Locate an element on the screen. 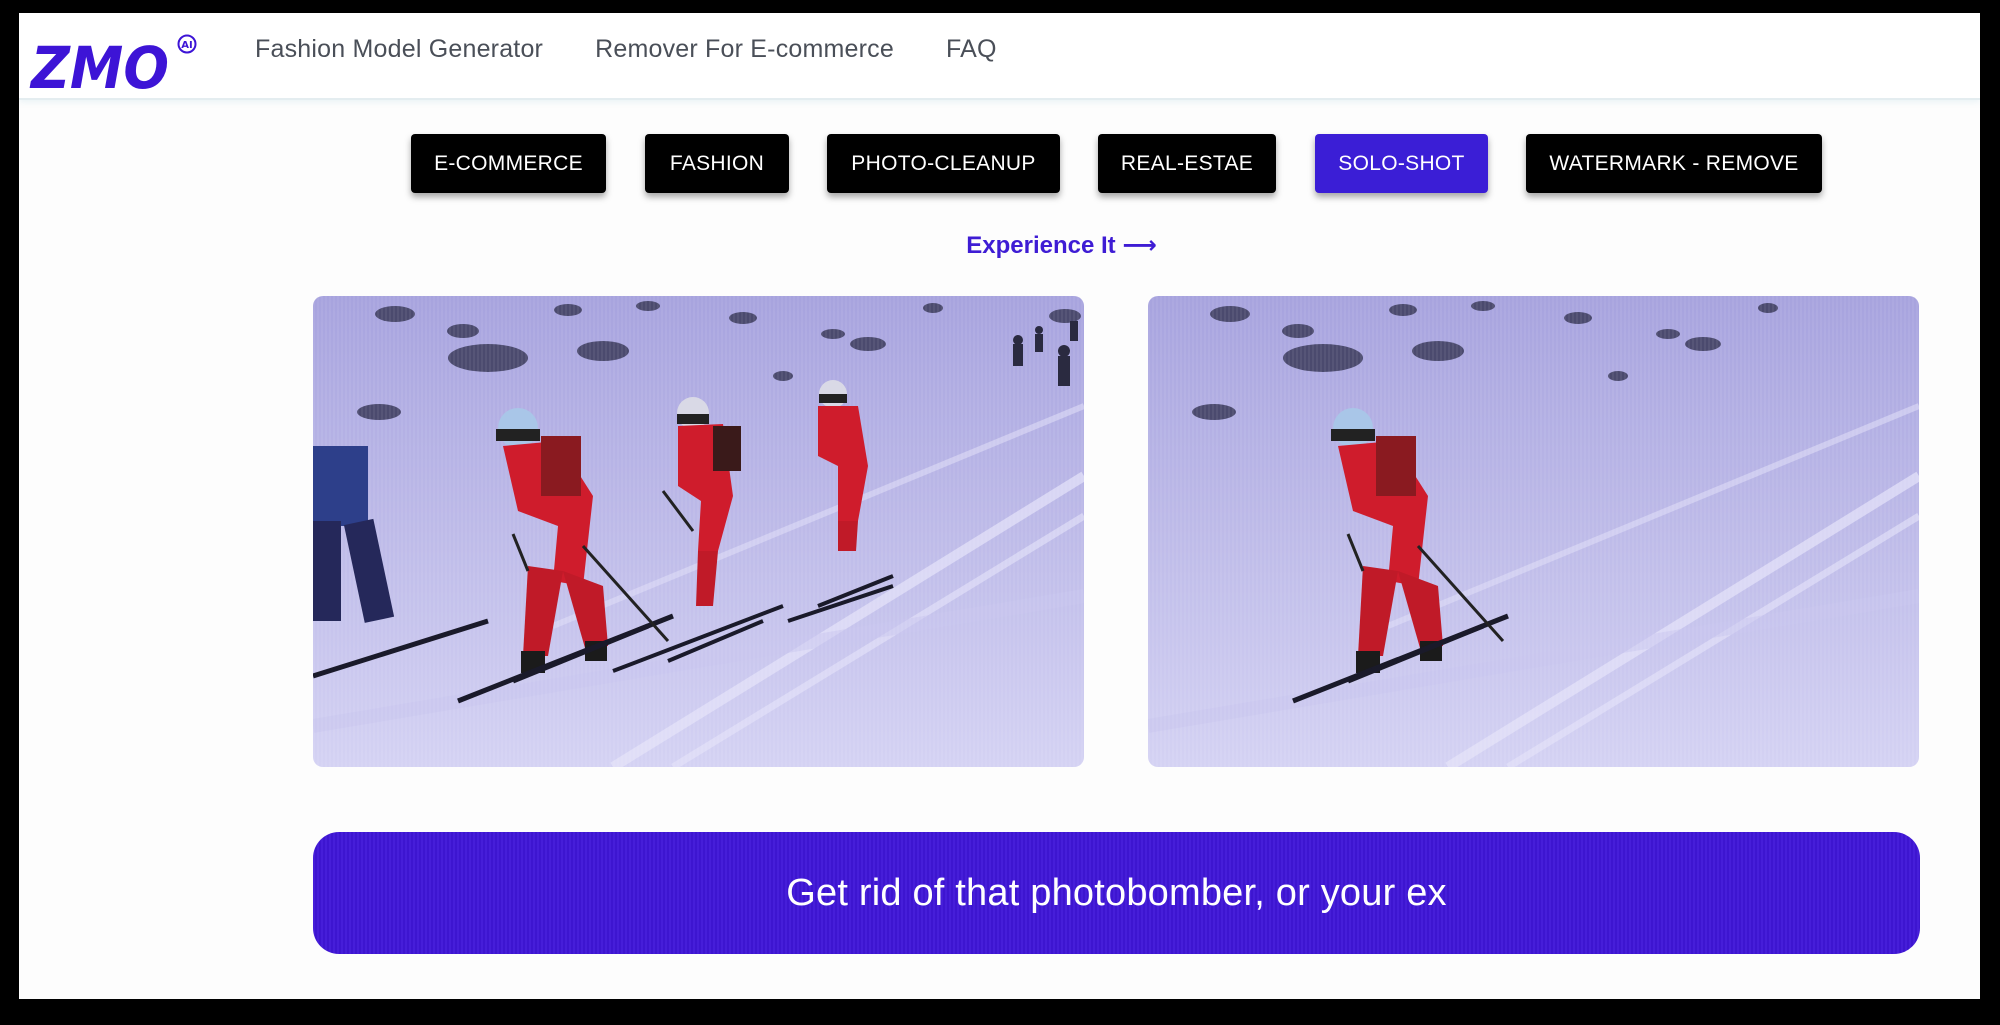  cta-banner: Get rid of that photobomber, or your ex is located at coordinates (1116, 893).